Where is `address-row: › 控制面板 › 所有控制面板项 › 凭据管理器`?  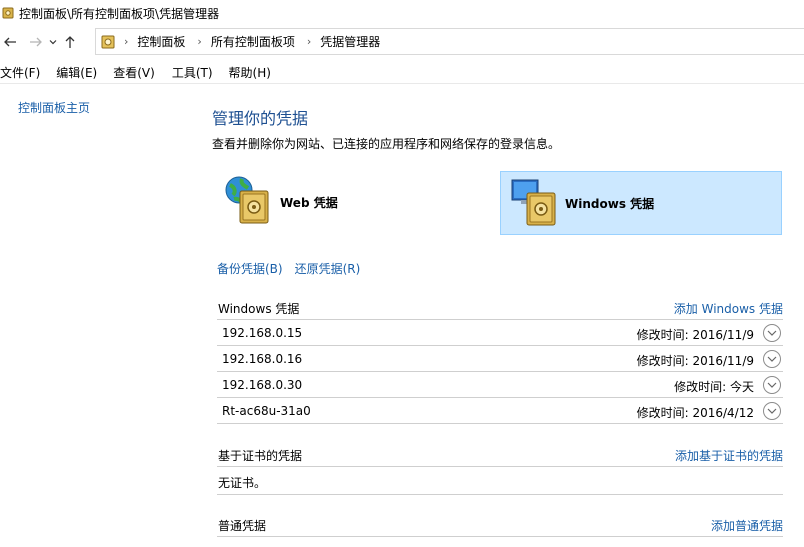 address-row: › 控制面板 › 所有控制面板项 › 凭据管理器 is located at coordinates (402, 42).